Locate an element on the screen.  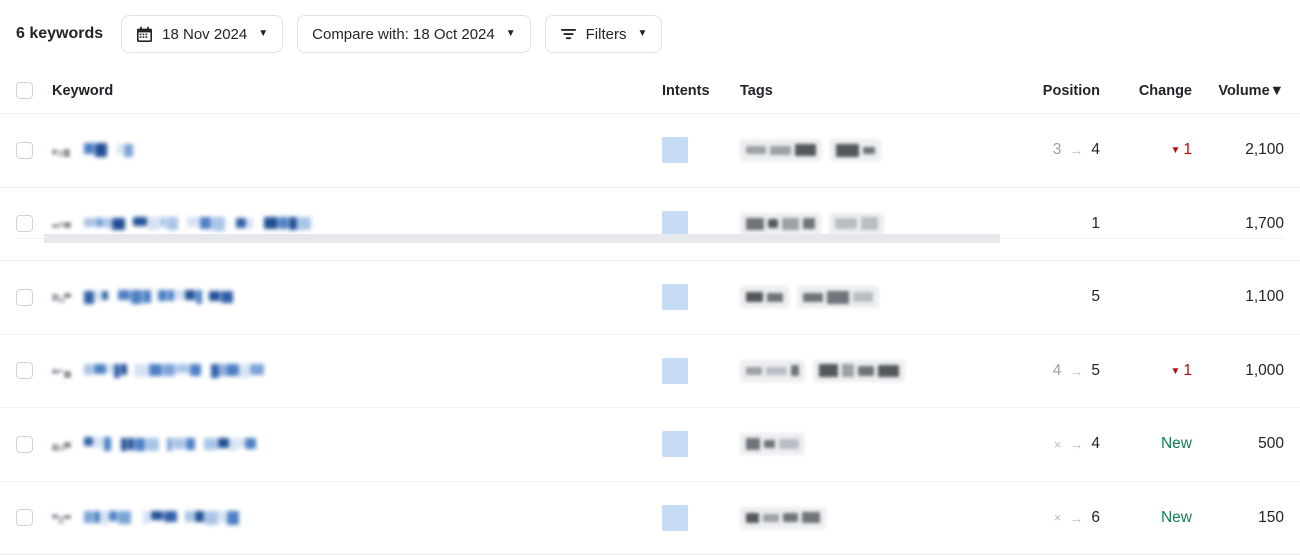
position-cell: 3→4 is located at coordinates (1044, 150).